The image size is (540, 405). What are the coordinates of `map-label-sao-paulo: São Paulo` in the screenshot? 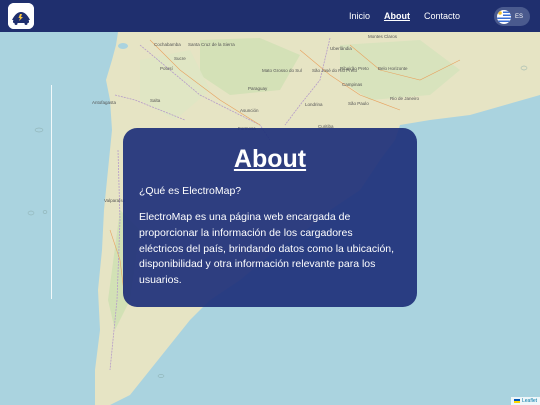 It's located at (358, 103).